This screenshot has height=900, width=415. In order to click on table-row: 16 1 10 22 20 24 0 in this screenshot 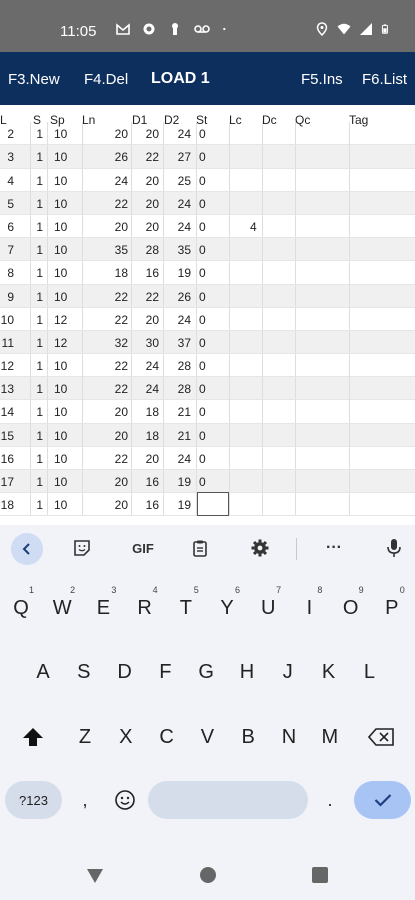, I will do `click(207, 458)`.